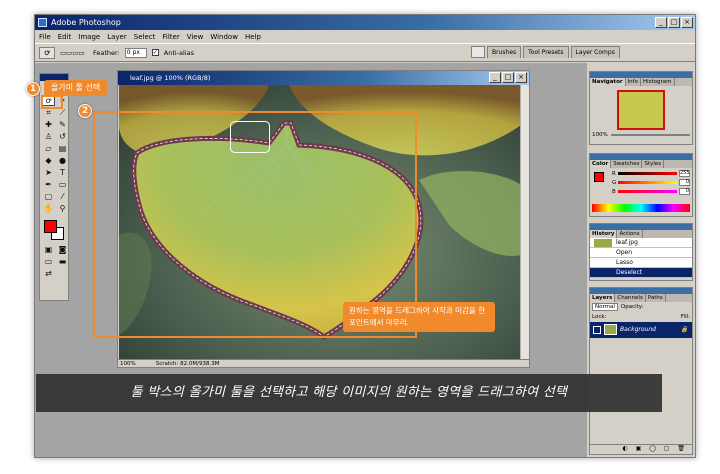 The image size is (720, 474). Describe the element at coordinates (89, 37) in the screenshot. I see `menu-image: Image` at that location.